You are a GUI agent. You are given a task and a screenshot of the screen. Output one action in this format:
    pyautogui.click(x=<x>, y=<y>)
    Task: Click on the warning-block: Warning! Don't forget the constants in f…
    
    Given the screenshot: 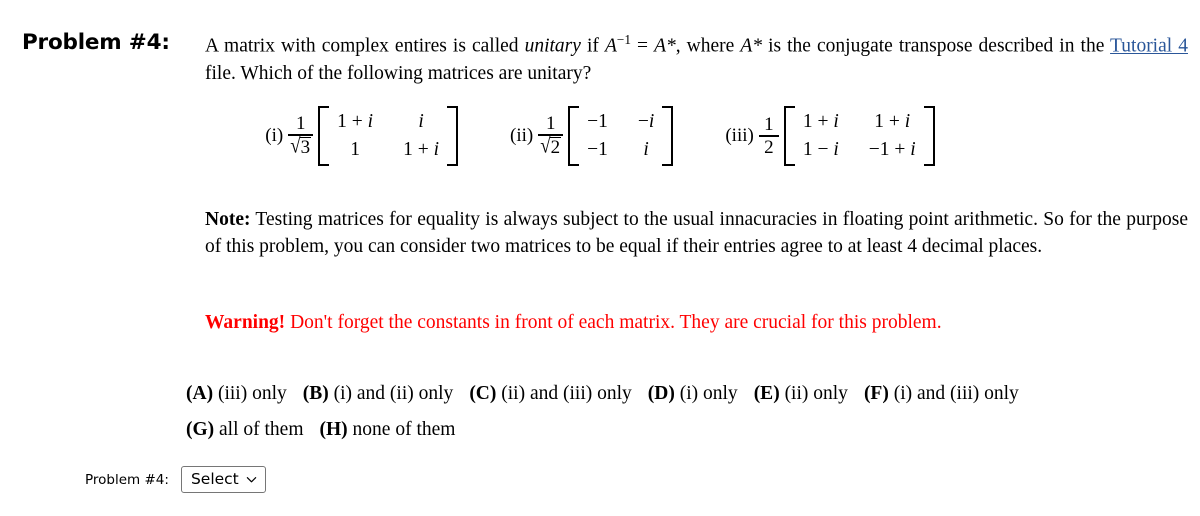 What is the action you would take?
    pyautogui.click(x=696, y=323)
    